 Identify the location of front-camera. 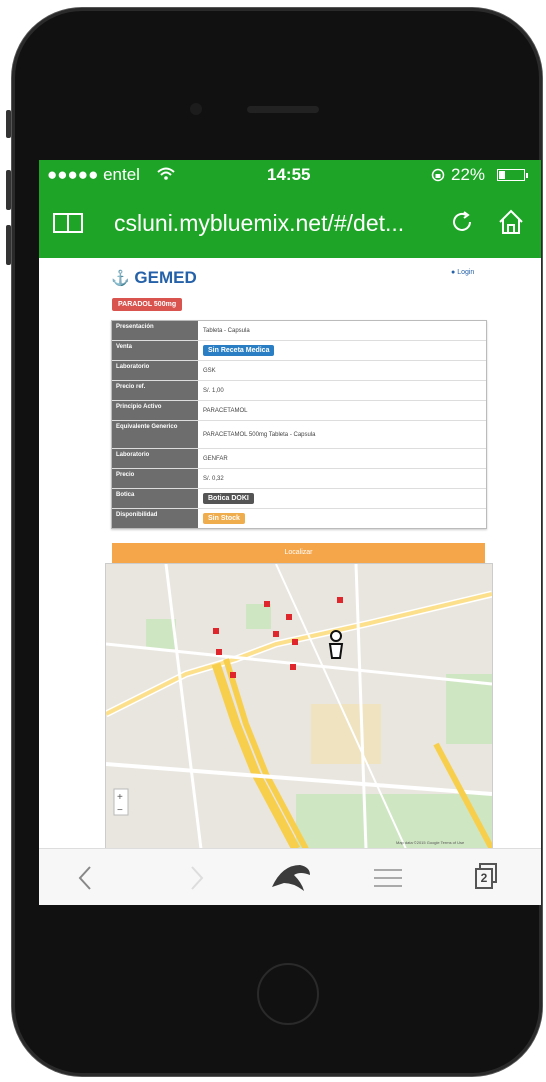
(196, 109).